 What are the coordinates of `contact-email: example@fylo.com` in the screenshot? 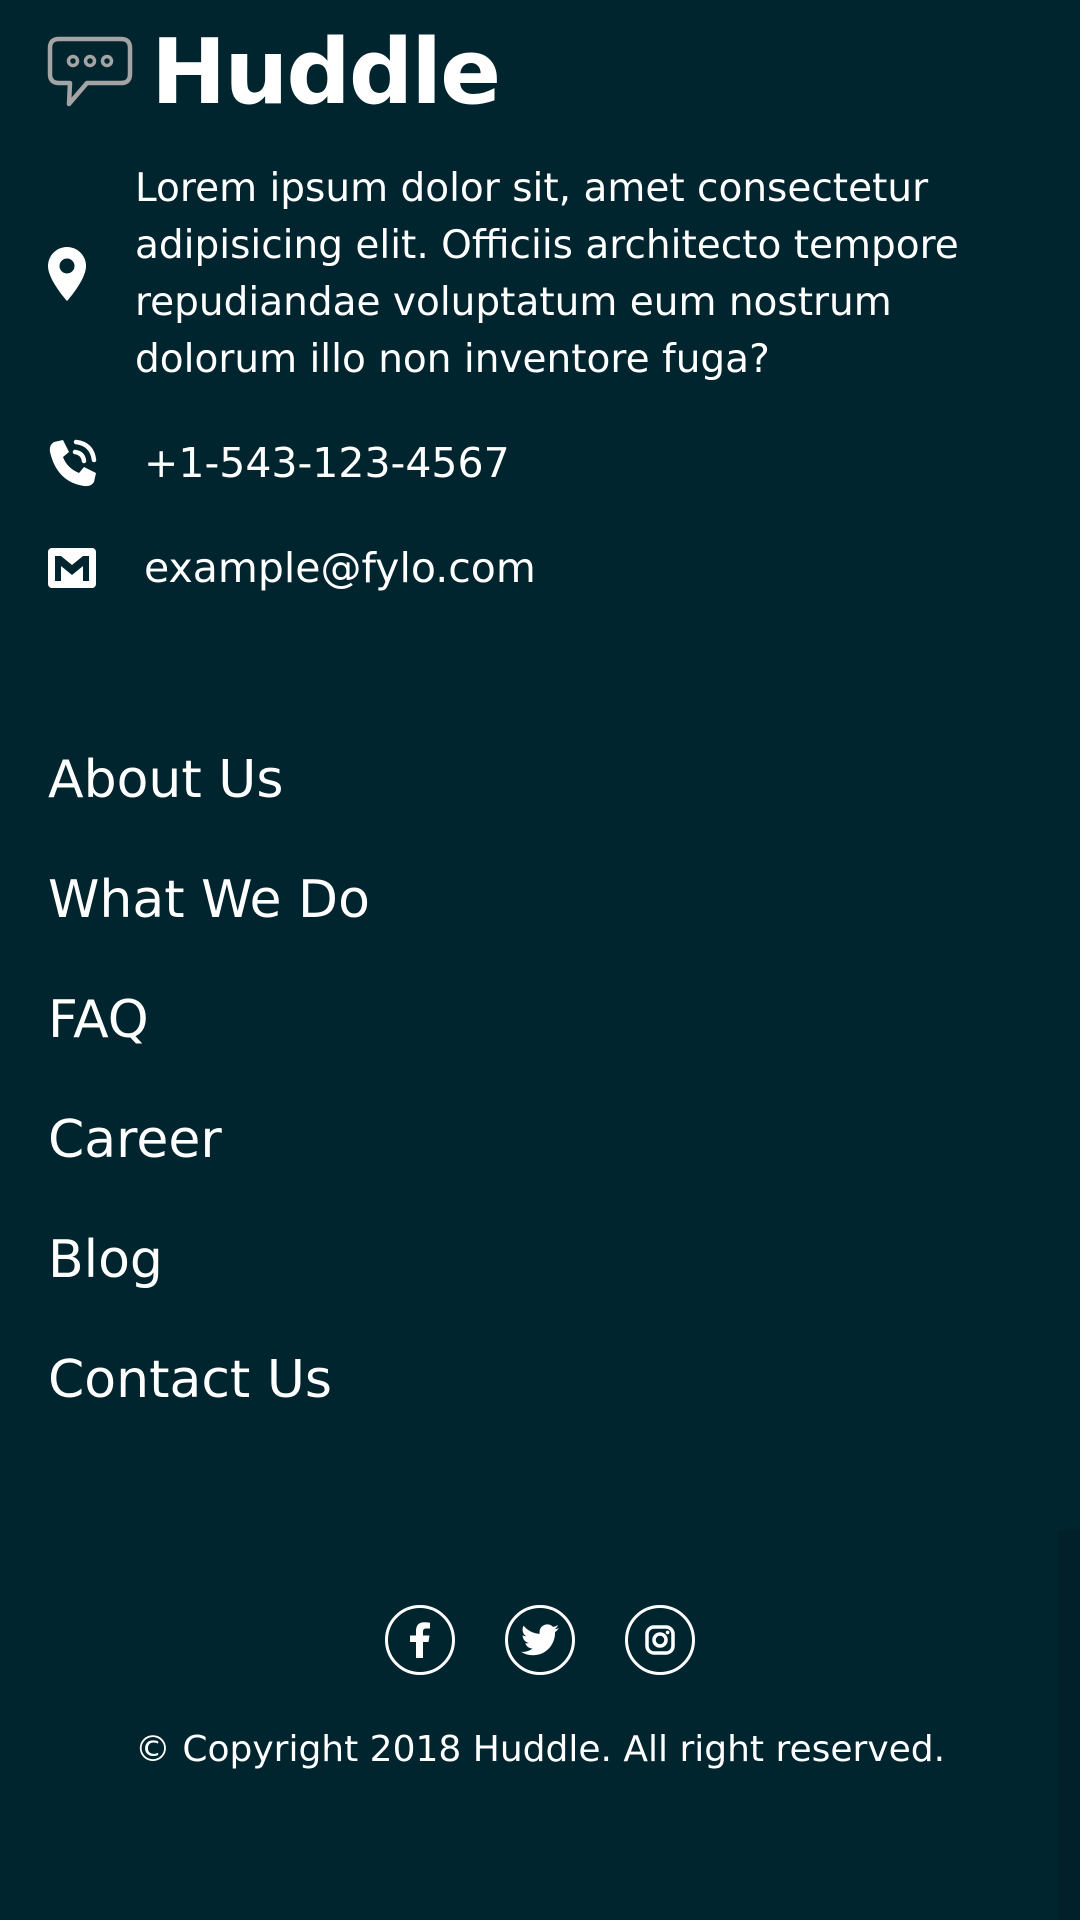 It's located at (292, 568).